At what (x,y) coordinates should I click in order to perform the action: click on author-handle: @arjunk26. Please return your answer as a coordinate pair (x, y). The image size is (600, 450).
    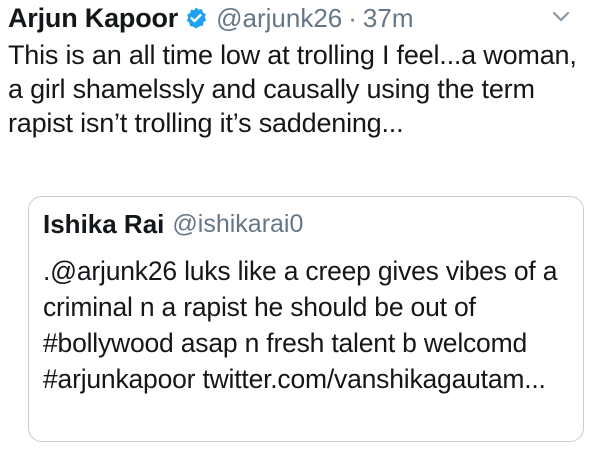
    Looking at the image, I should click on (279, 18).